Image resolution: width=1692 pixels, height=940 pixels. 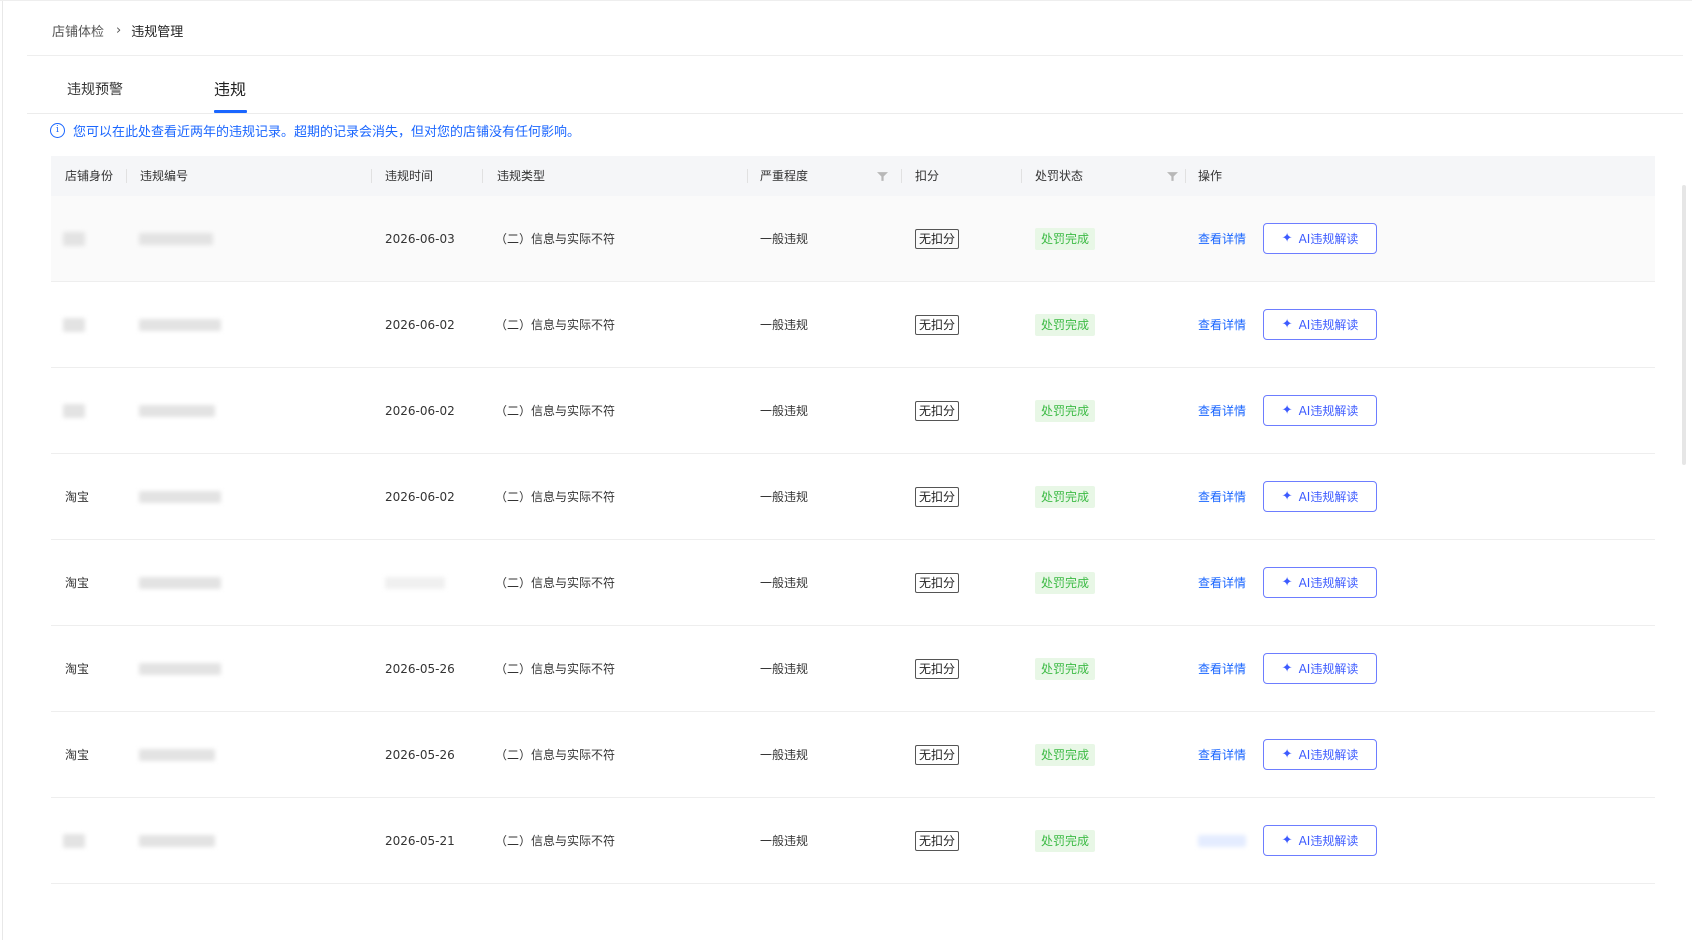 I want to click on column-header-date: 违规时间, so click(x=409, y=176).